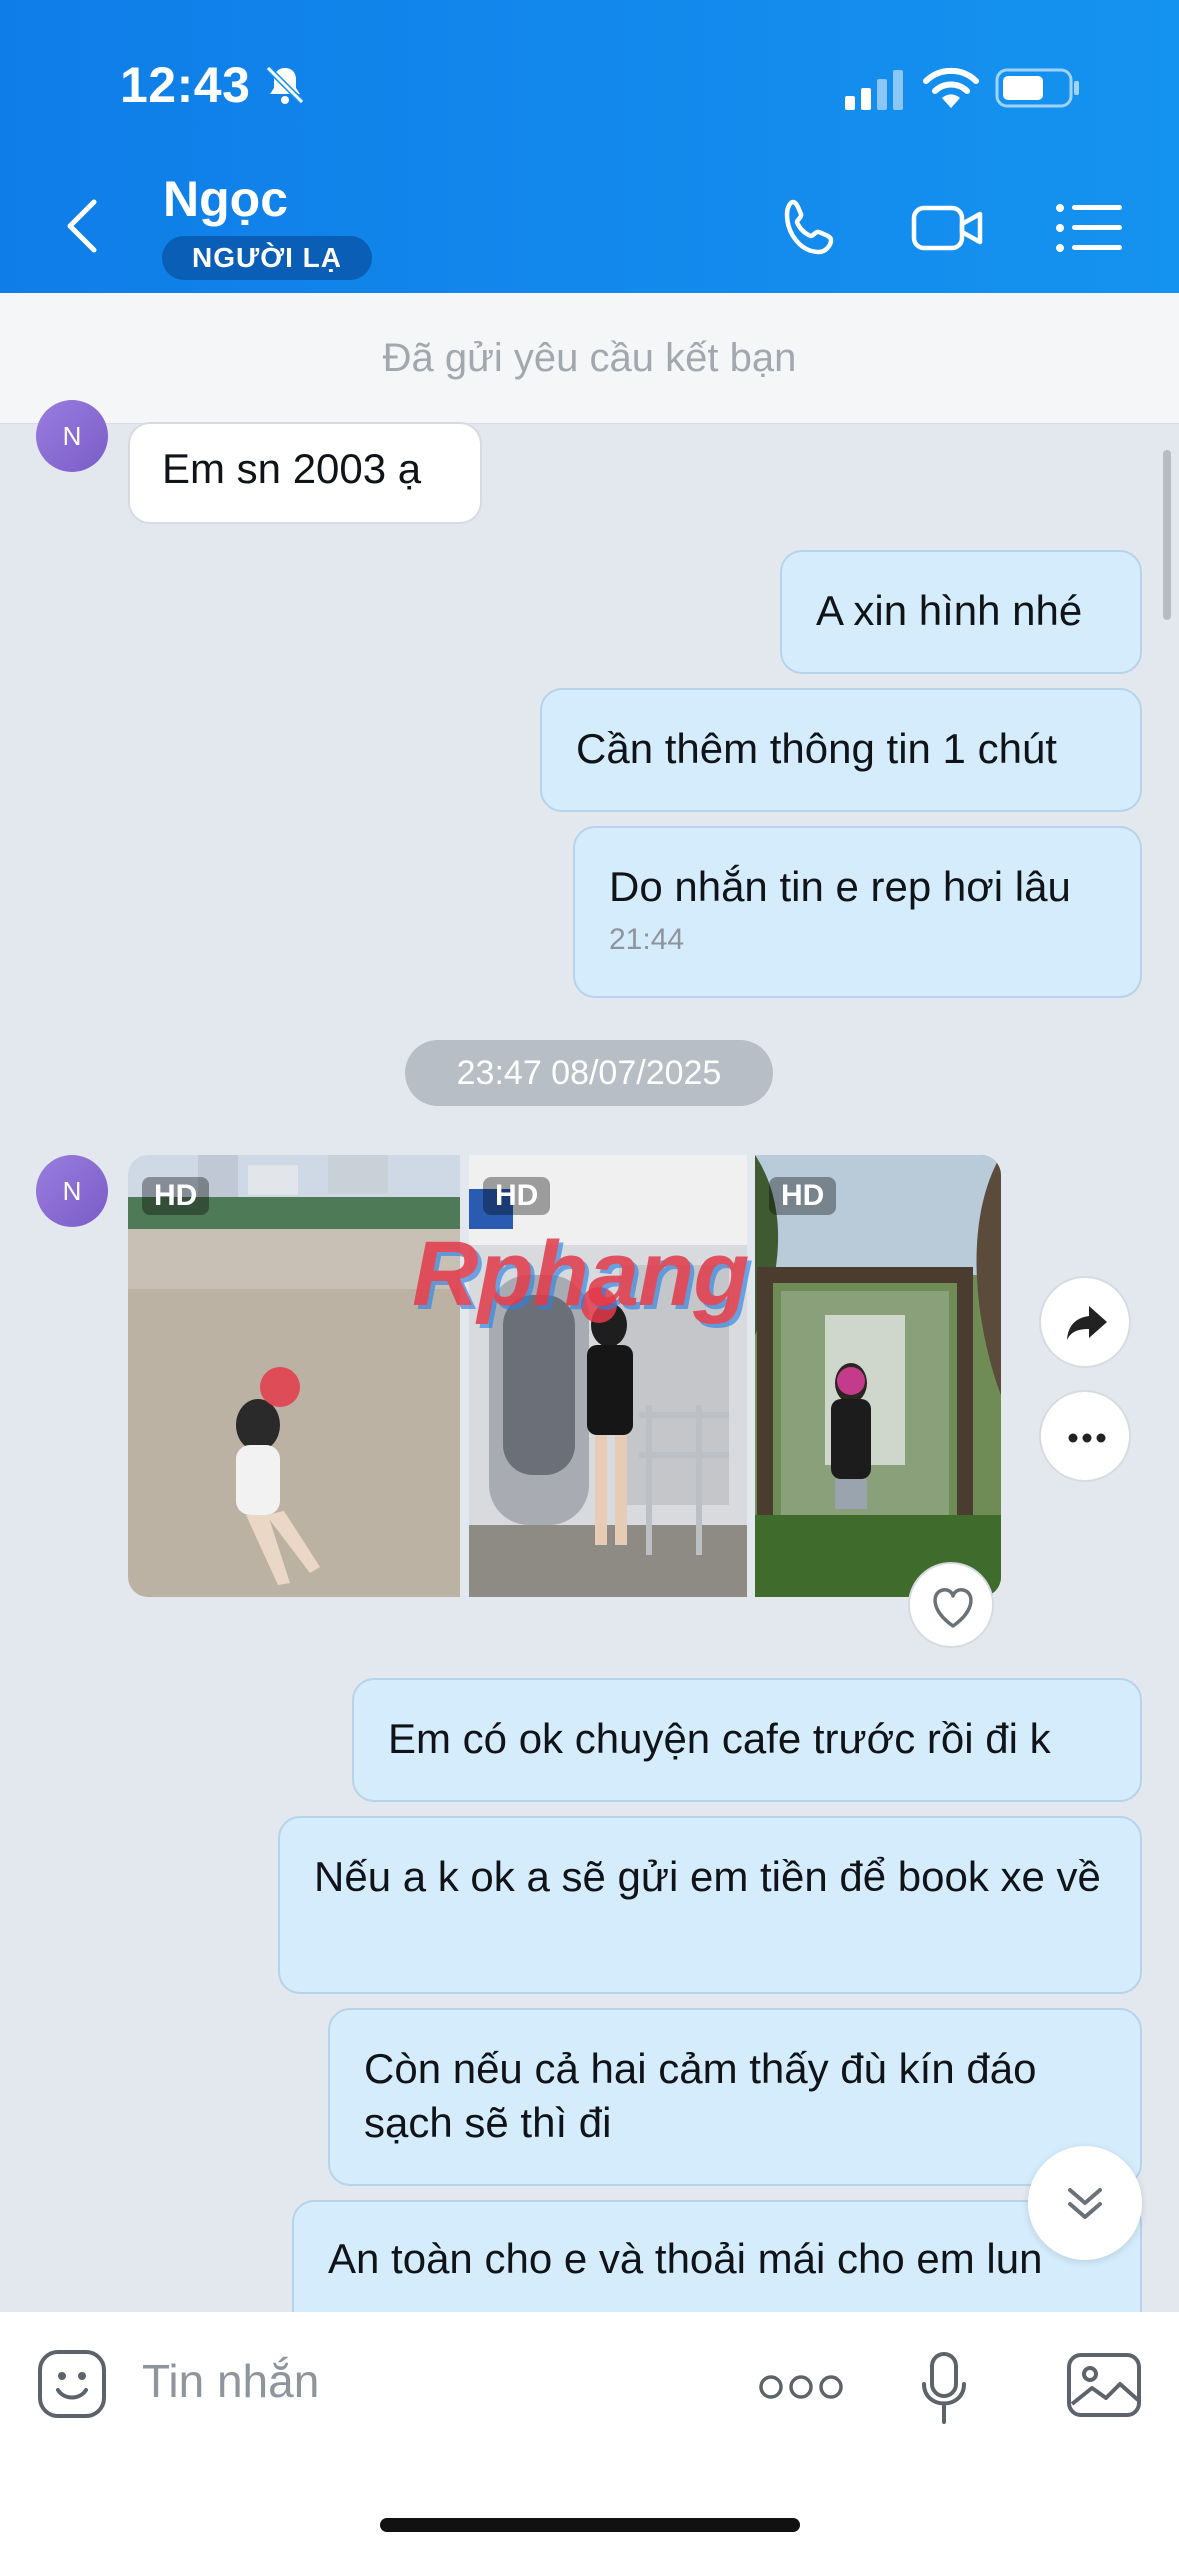 This screenshot has width=1179, height=2556. Describe the element at coordinates (840, 886) in the screenshot. I see `message-text: Do nhắn tin e rep hơi lâu` at that location.